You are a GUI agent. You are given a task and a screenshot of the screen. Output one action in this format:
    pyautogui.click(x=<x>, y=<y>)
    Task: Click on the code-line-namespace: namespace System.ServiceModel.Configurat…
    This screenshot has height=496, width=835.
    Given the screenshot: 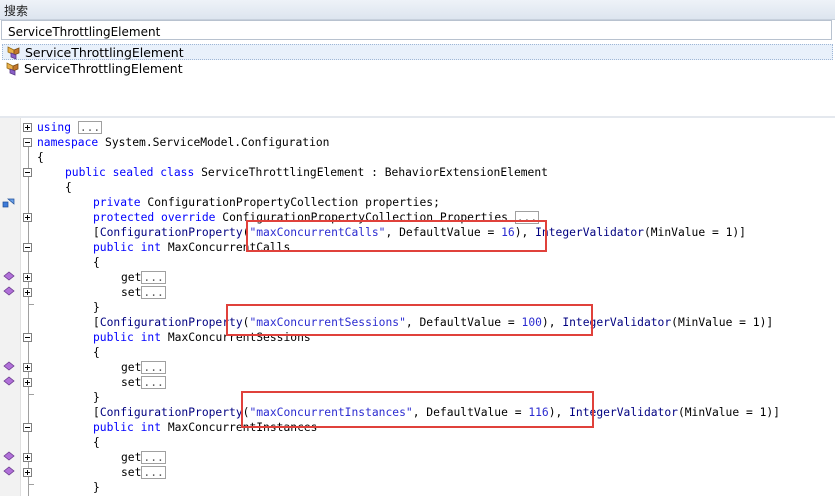 What is the action you would take?
    pyautogui.click(x=183, y=142)
    